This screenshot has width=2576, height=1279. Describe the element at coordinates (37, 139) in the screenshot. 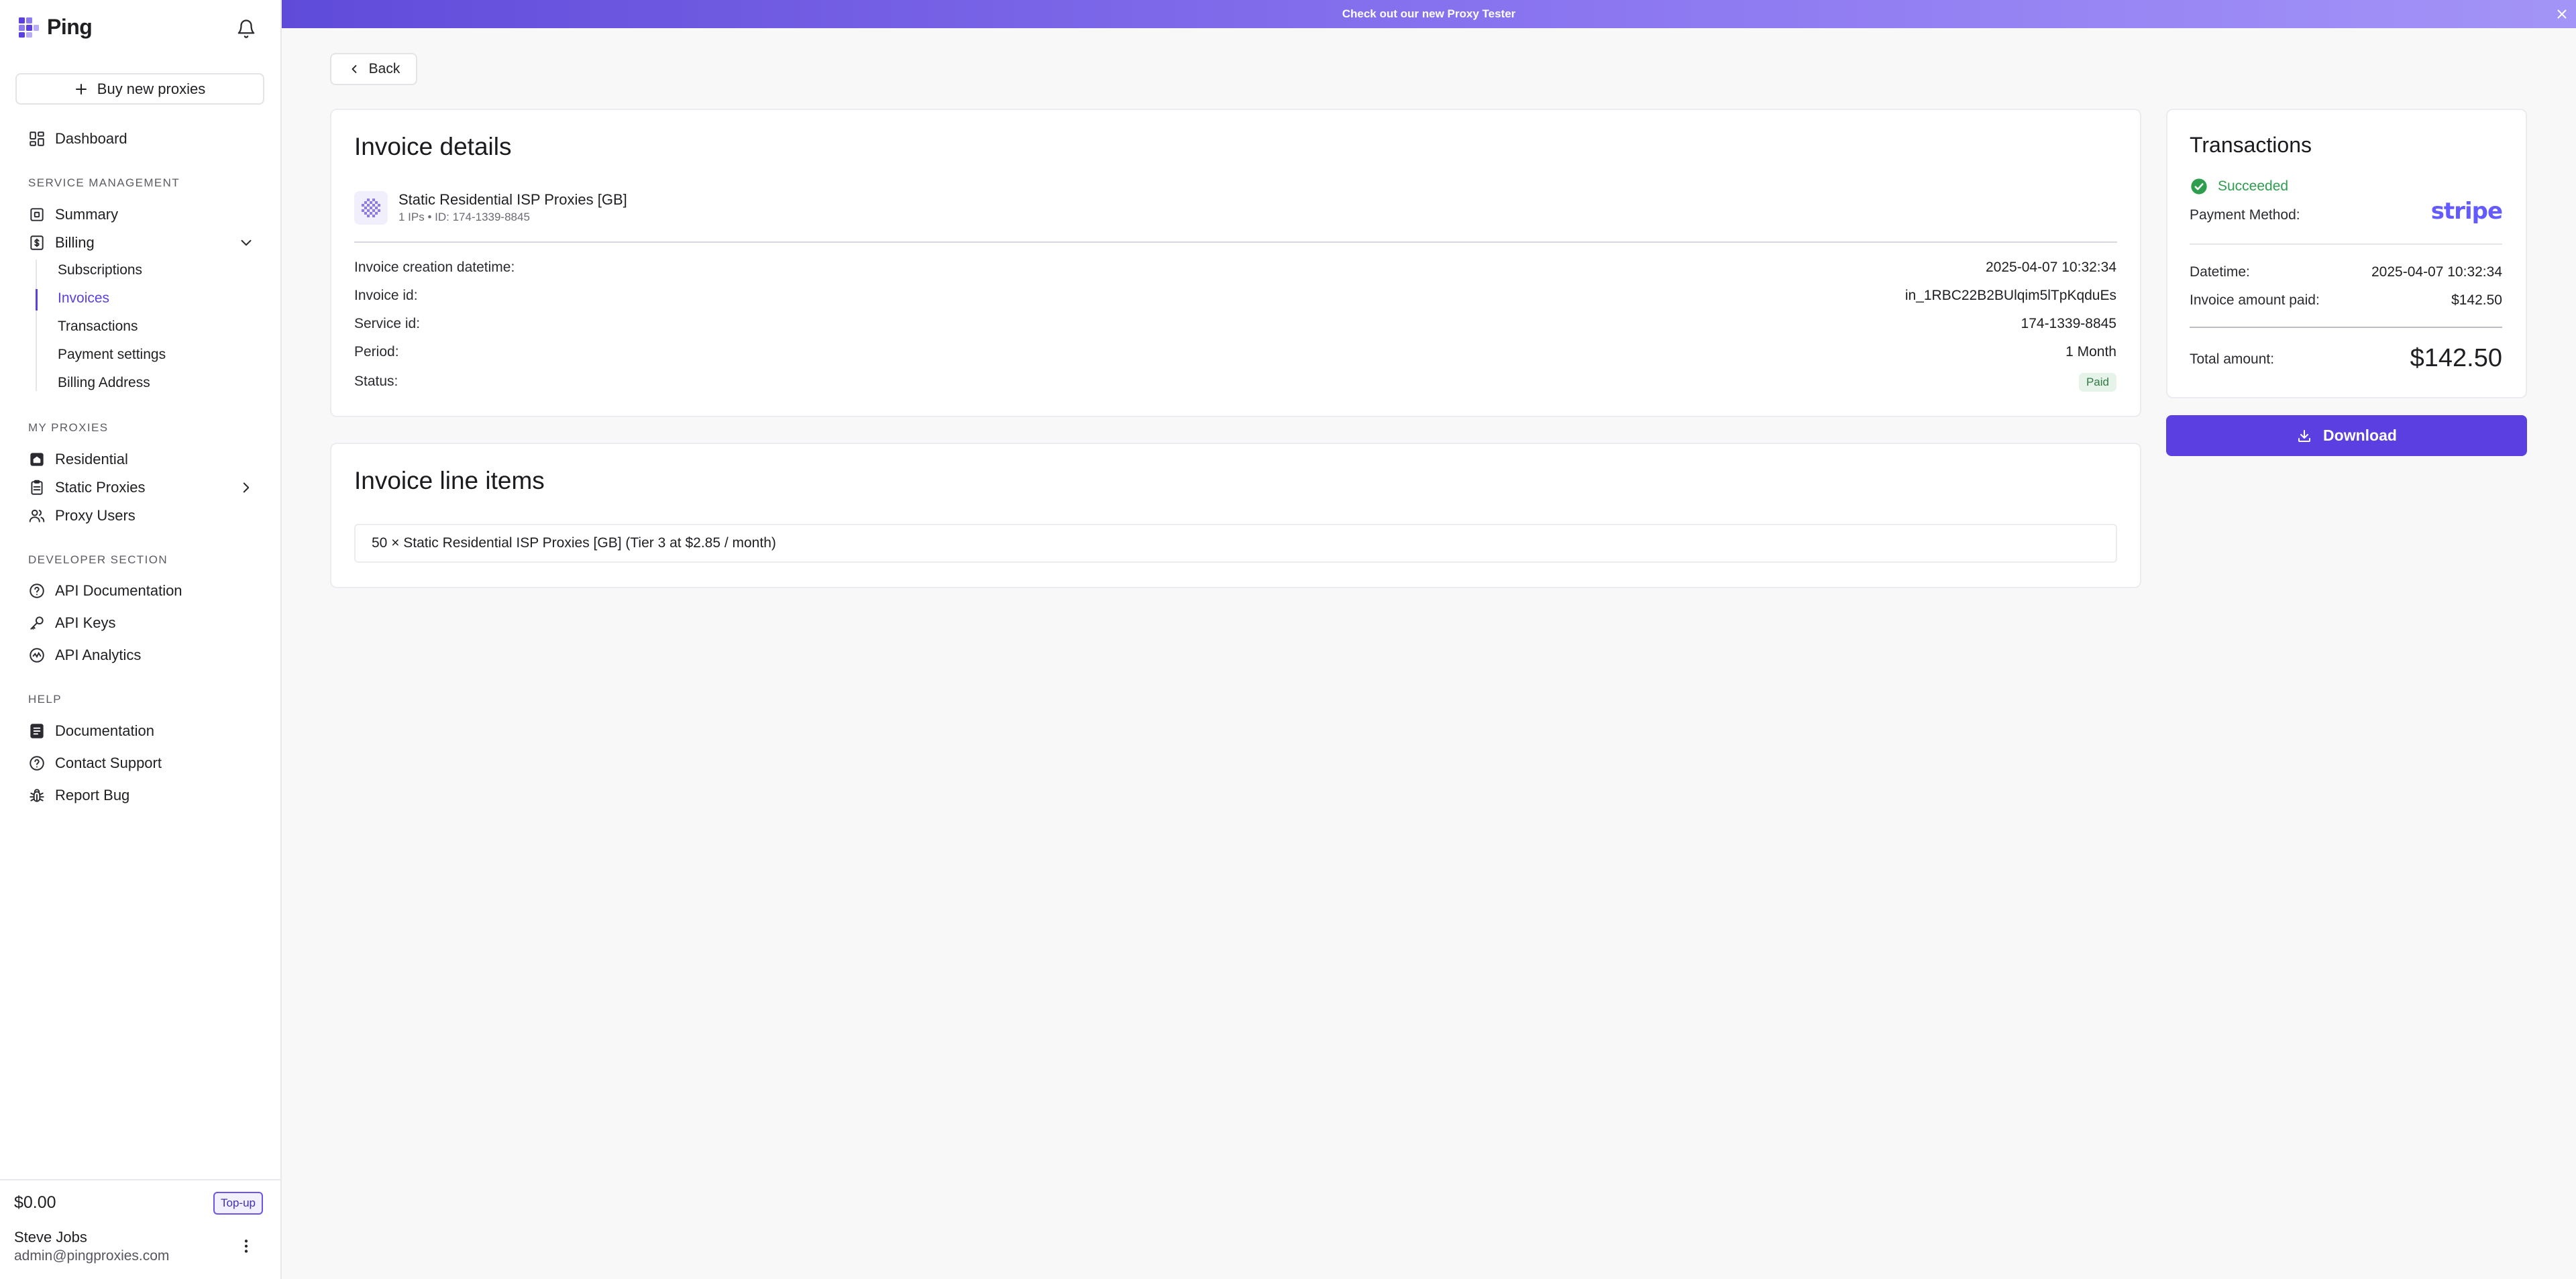

I see `dashboard-icon` at that location.